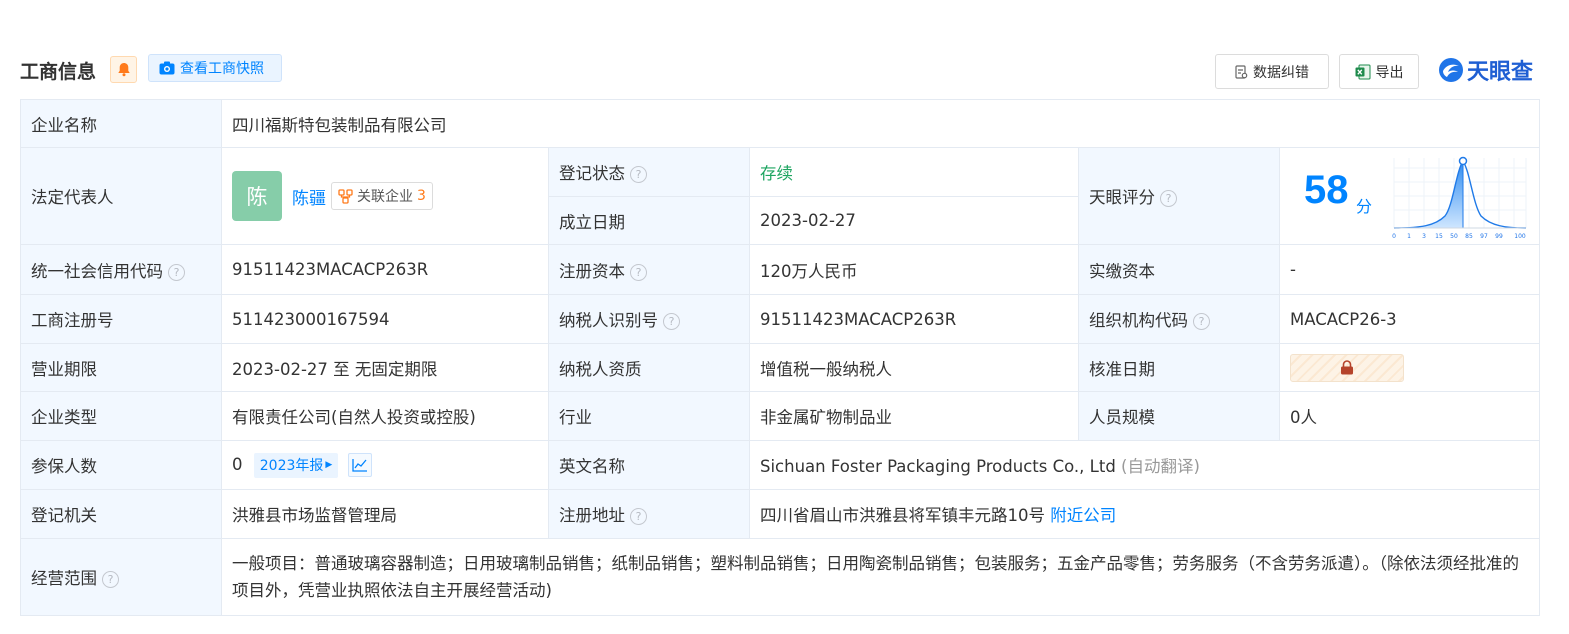  What do you see at coordinates (58, 72) in the screenshot?
I see `section-title: 工商信息` at bounding box center [58, 72].